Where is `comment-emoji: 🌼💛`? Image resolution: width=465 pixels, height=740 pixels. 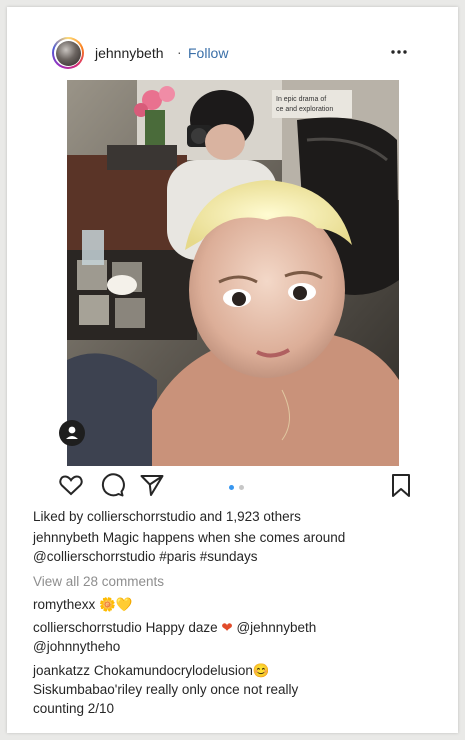
comment-emoji: 🌼💛 is located at coordinates (116, 604).